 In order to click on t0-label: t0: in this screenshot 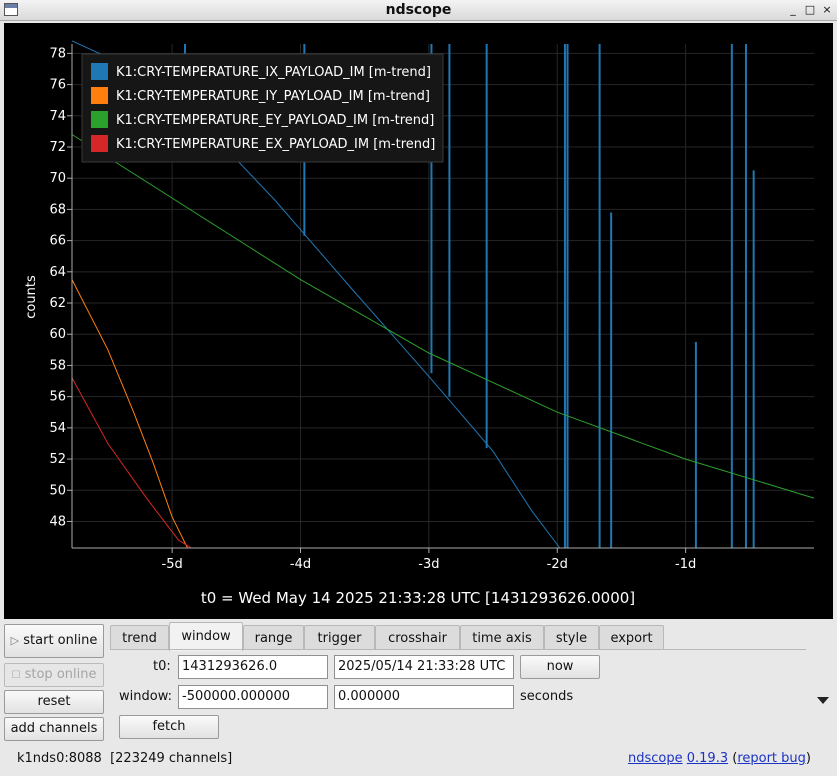, I will do `click(162, 666)`.